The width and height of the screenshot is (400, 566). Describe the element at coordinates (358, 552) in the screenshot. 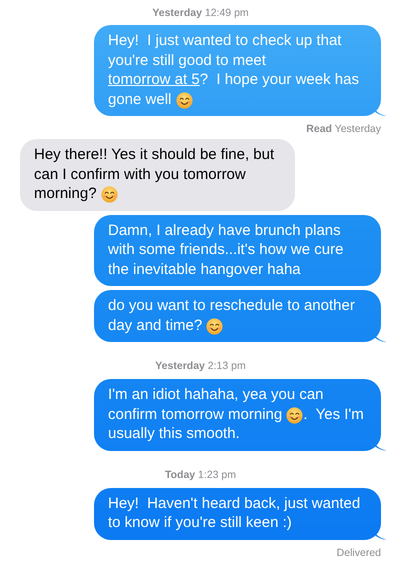

I see `delivery-status: Delivered` at that location.